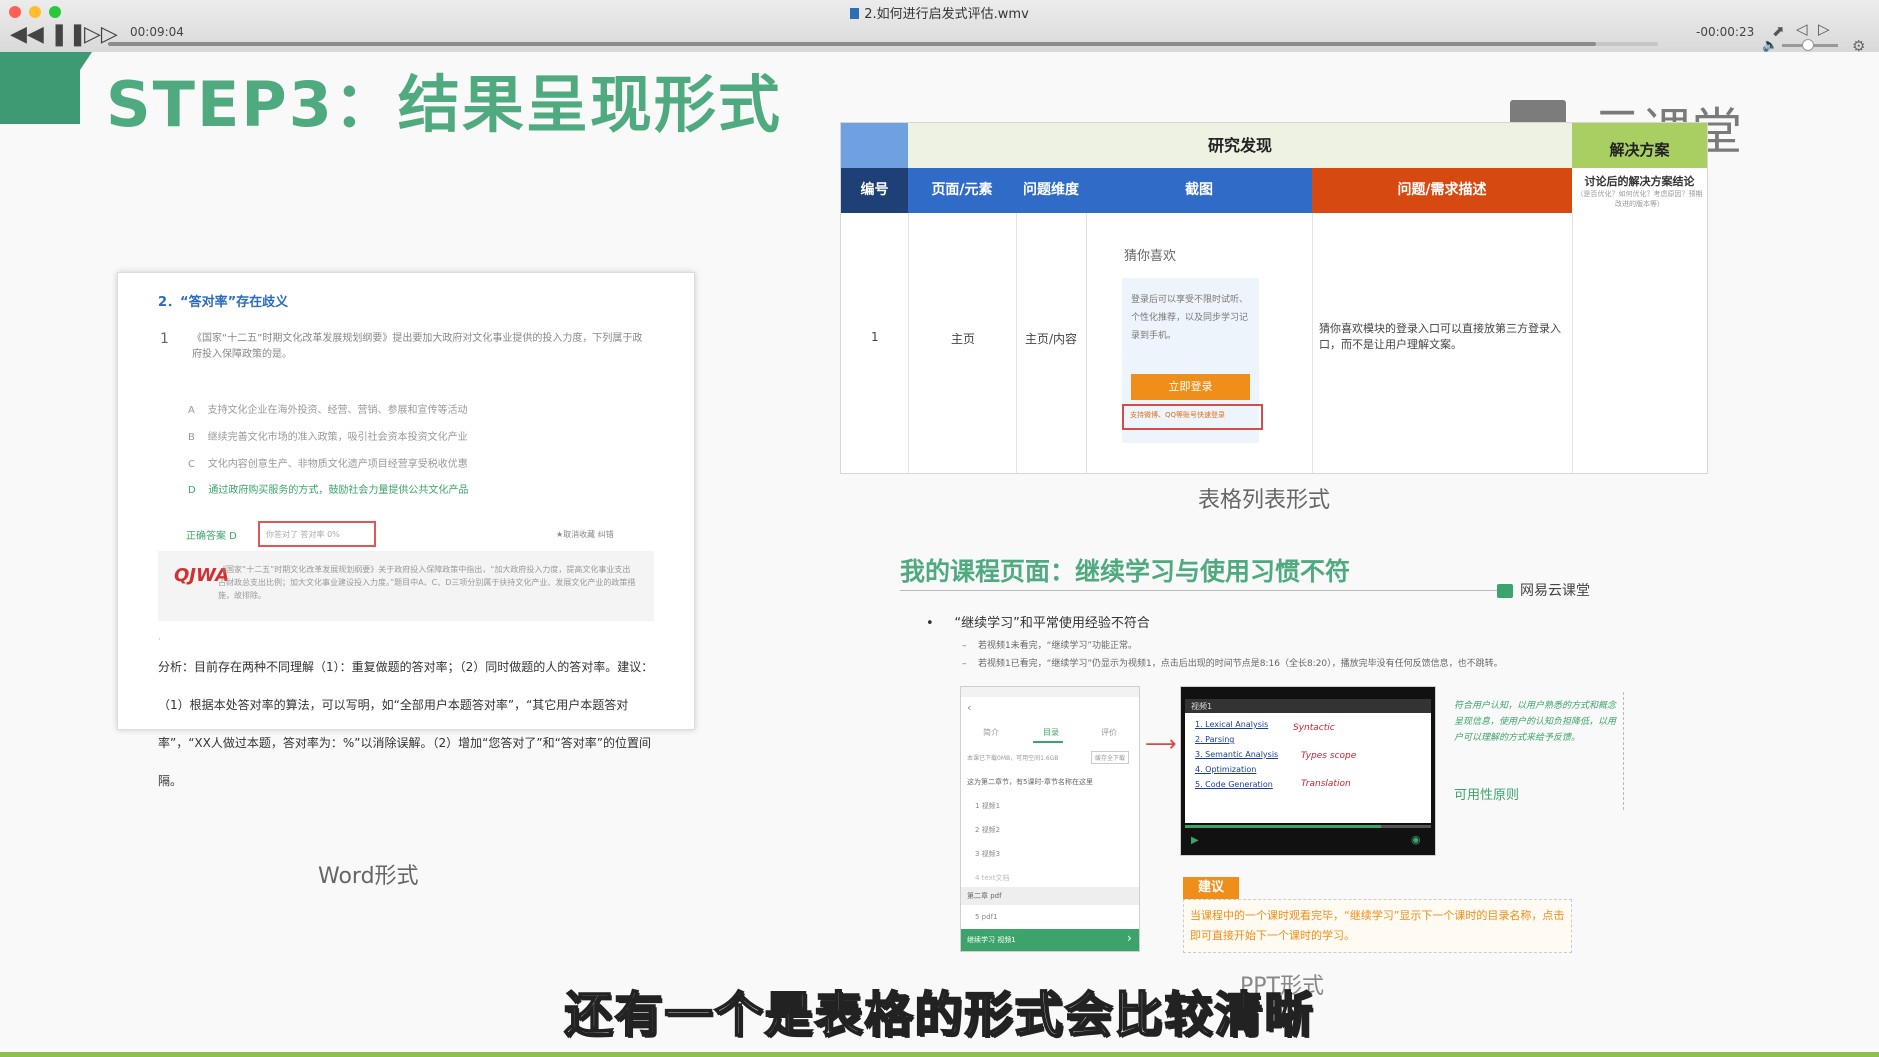  What do you see at coordinates (211, 536) in the screenshot?
I see `correct-answer-label: 正确答案 D` at bounding box center [211, 536].